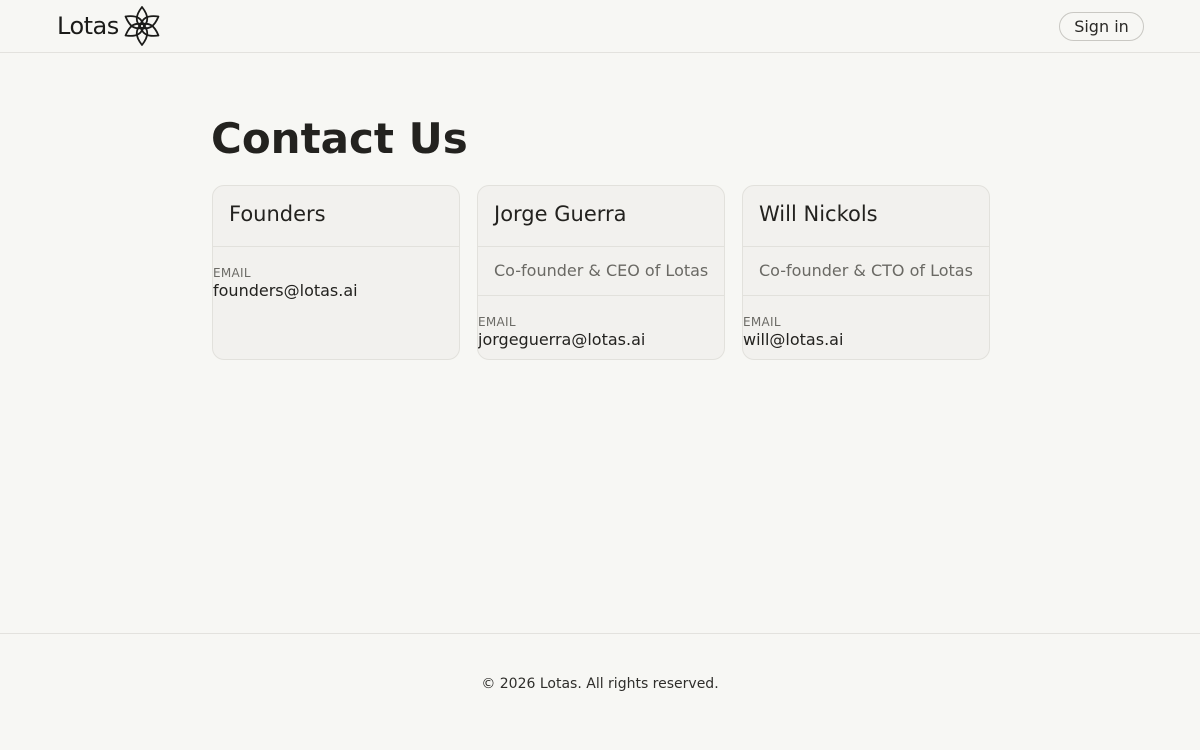 The width and height of the screenshot is (1200, 750). I want to click on lotus-logo-icon, so click(142, 26).